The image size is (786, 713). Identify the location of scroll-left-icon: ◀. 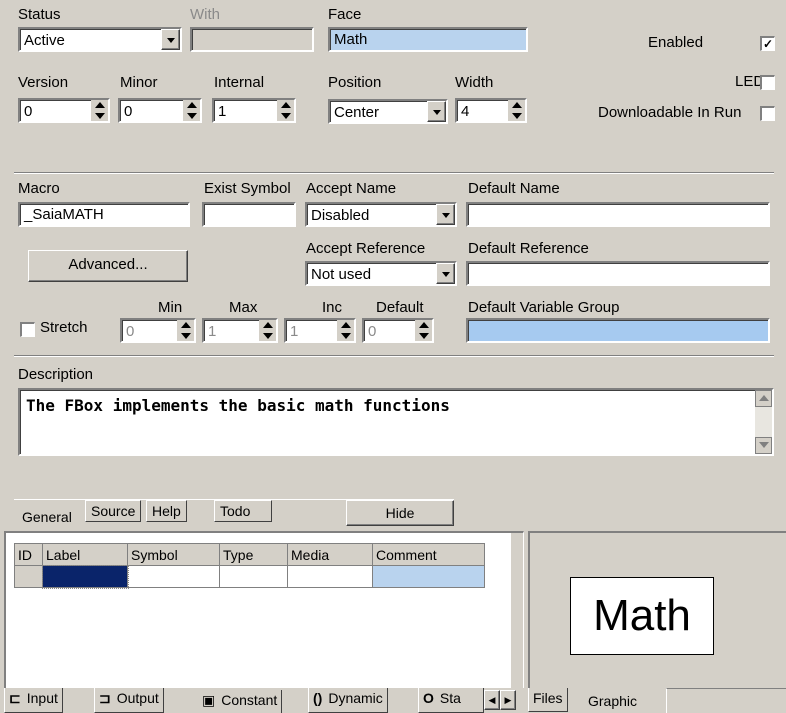
(492, 700).